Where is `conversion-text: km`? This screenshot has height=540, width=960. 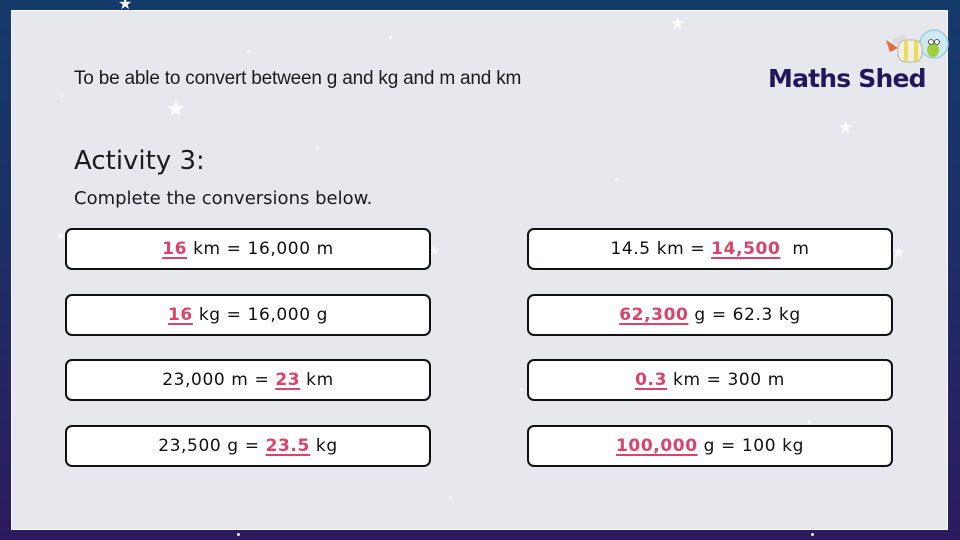
conversion-text: km is located at coordinates (317, 380).